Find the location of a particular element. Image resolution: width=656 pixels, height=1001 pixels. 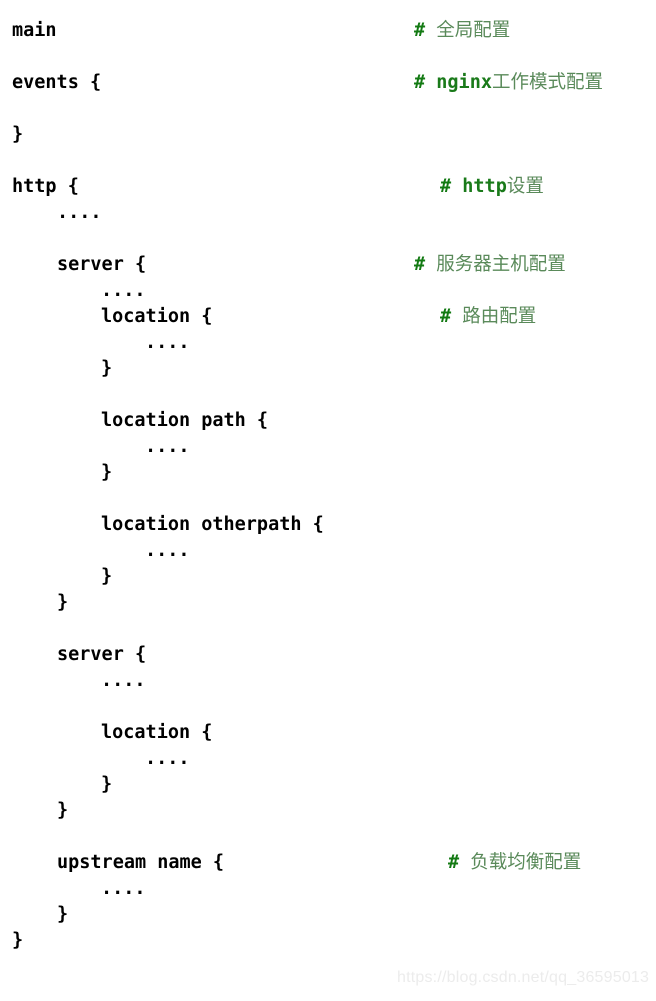

code-line: location { is located at coordinates (328, 733).